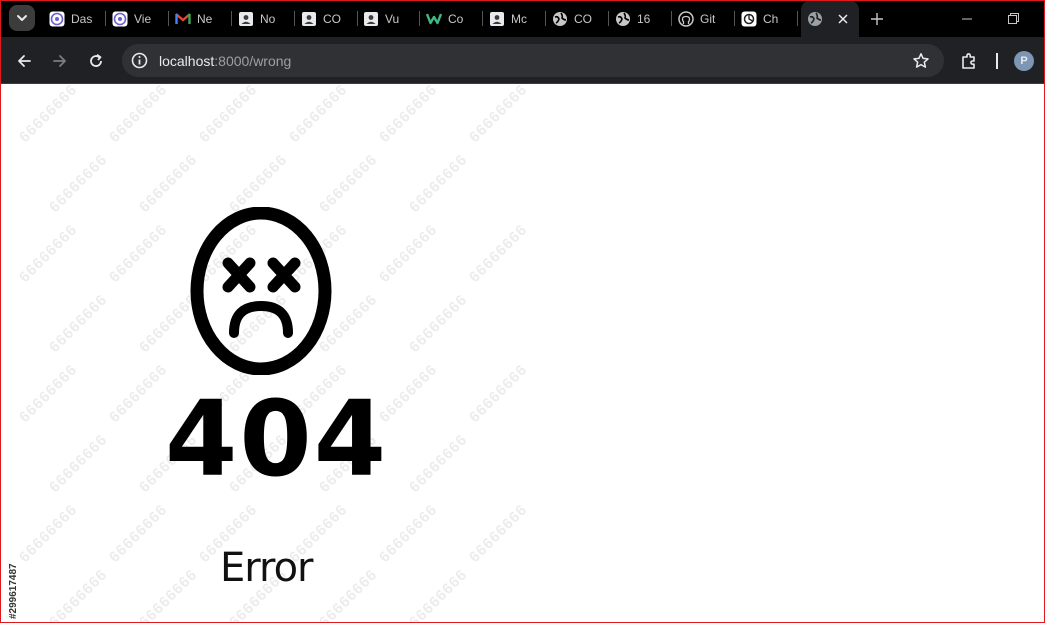 The height and width of the screenshot is (623, 1045). Describe the element at coordinates (1024, 61) in the screenshot. I see `profile-avatar: P` at that location.